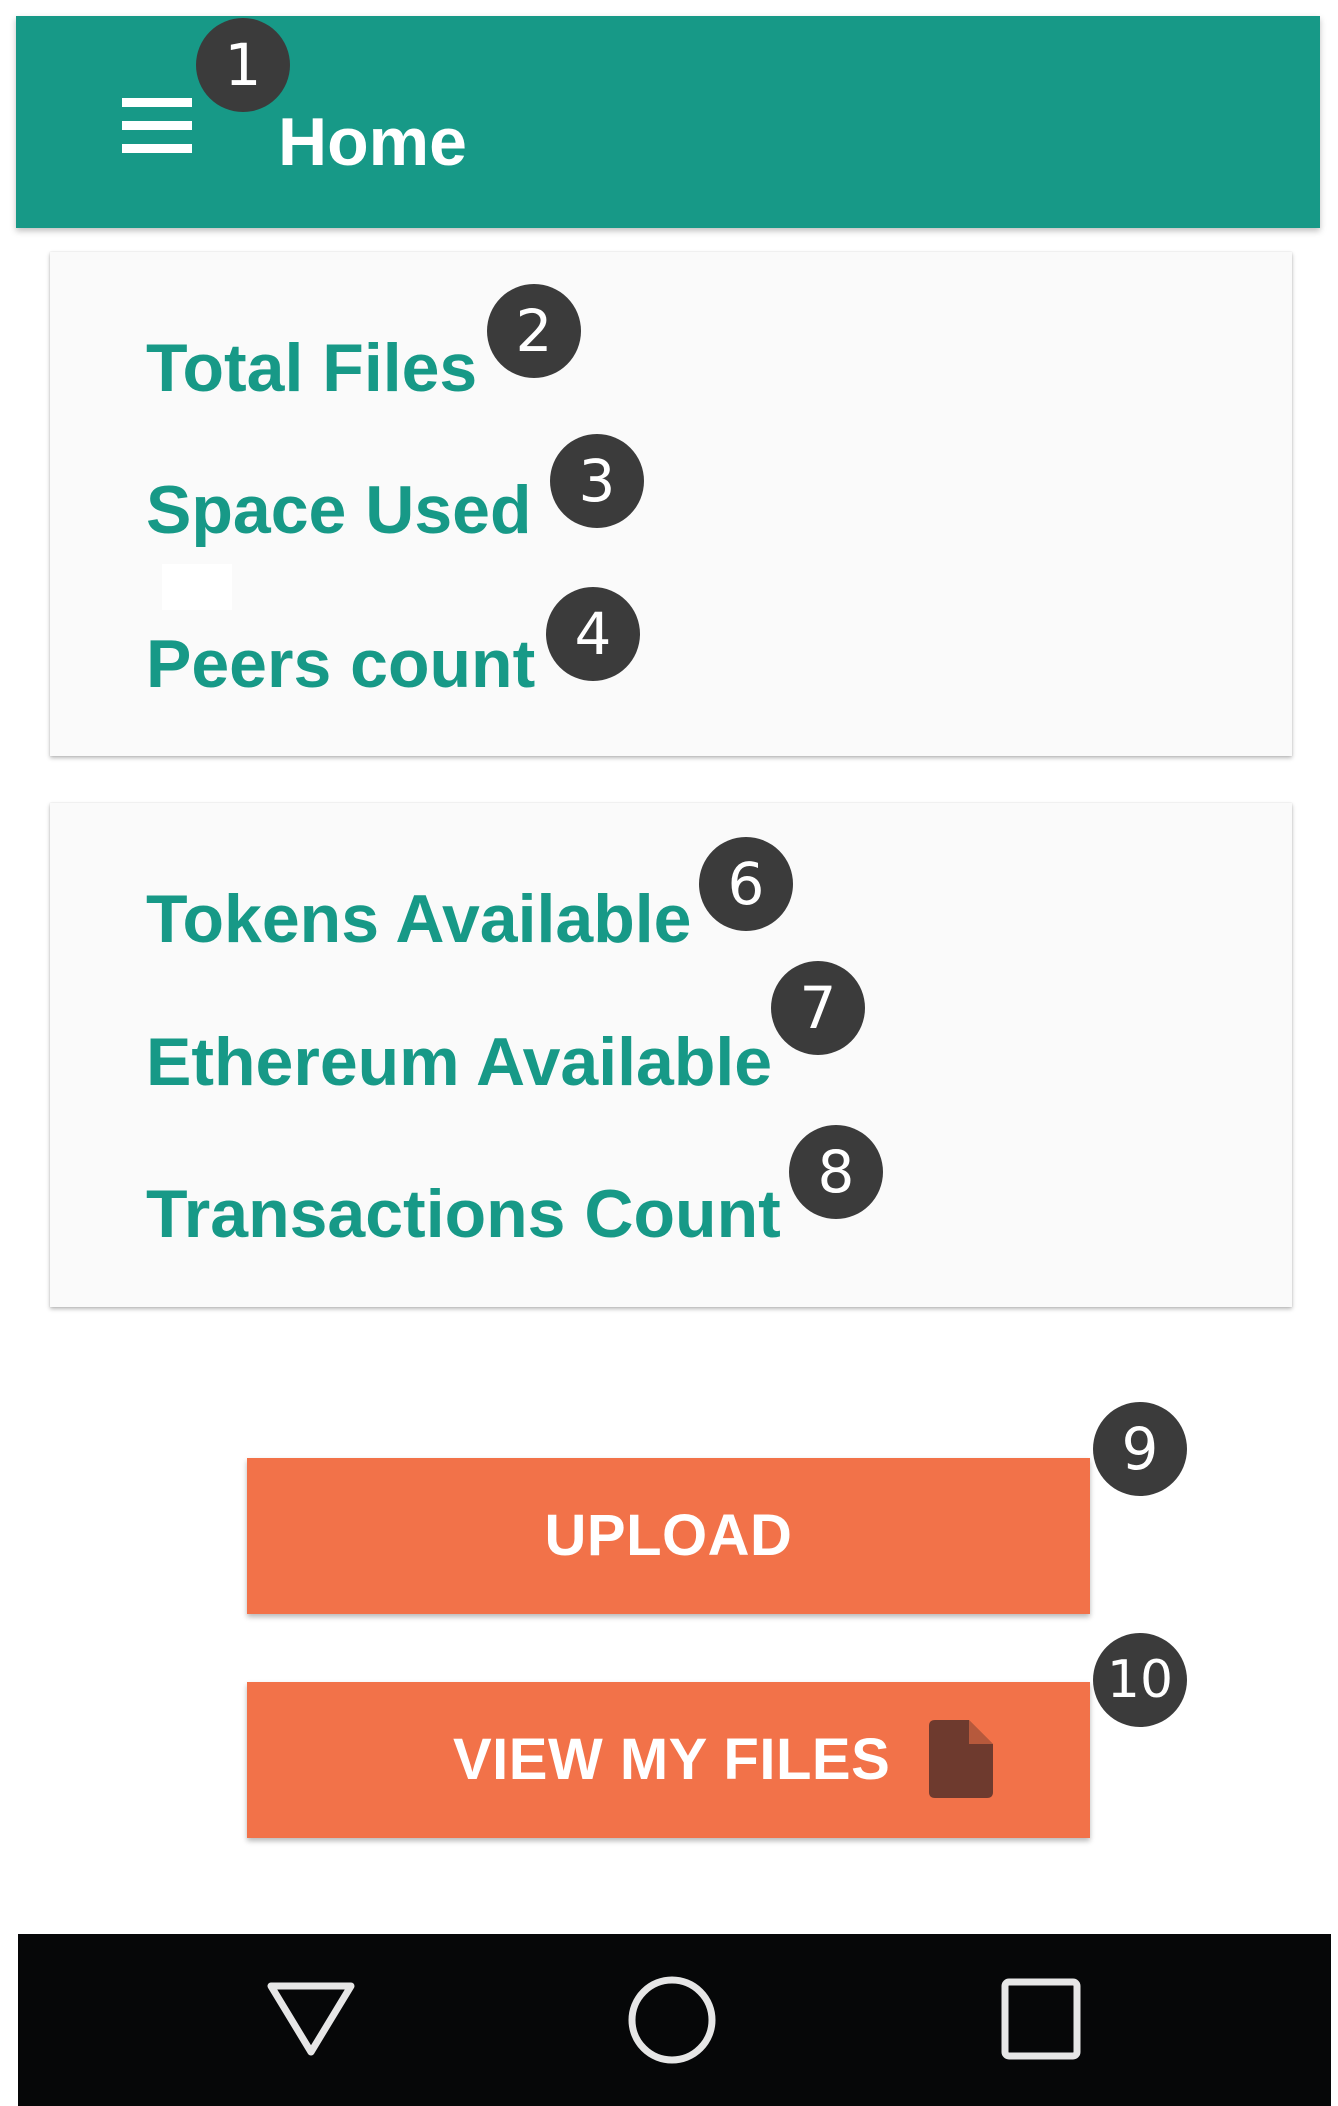 The width and height of the screenshot is (1338, 2106). Describe the element at coordinates (672, 1759) in the screenshot. I see `view-my-files-label: VIEW MY FILES` at that location.